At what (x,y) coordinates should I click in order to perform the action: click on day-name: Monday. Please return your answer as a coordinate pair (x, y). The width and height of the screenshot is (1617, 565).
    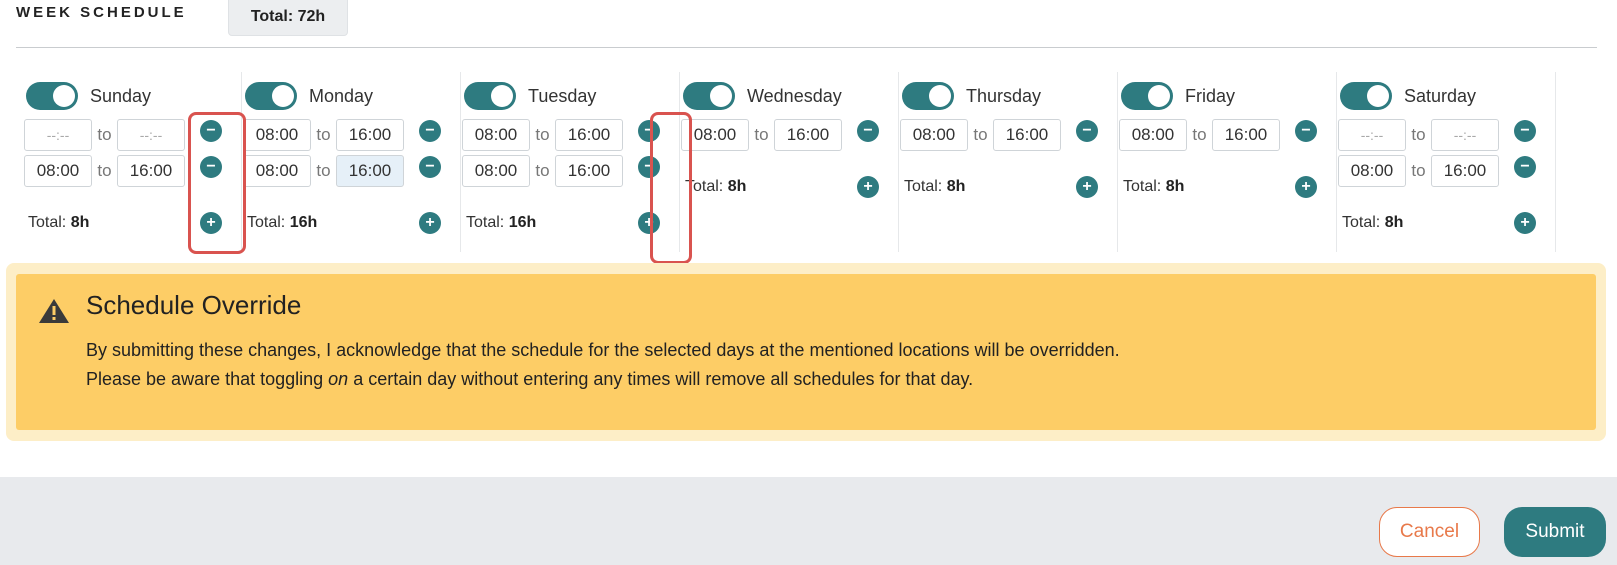
    Looking at the image, I should click on (341, 95).